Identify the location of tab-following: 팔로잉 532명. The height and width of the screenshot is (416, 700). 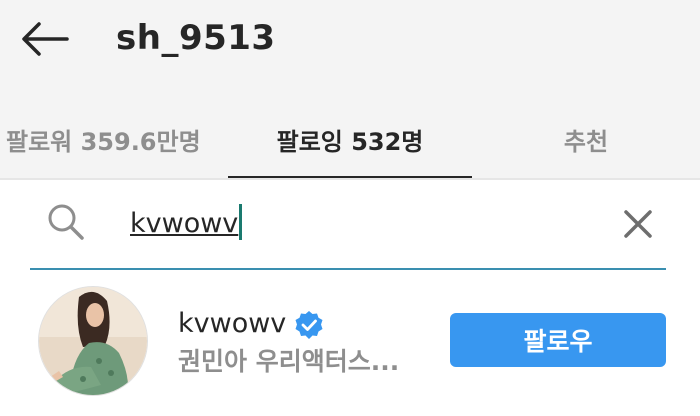
(350, 139).